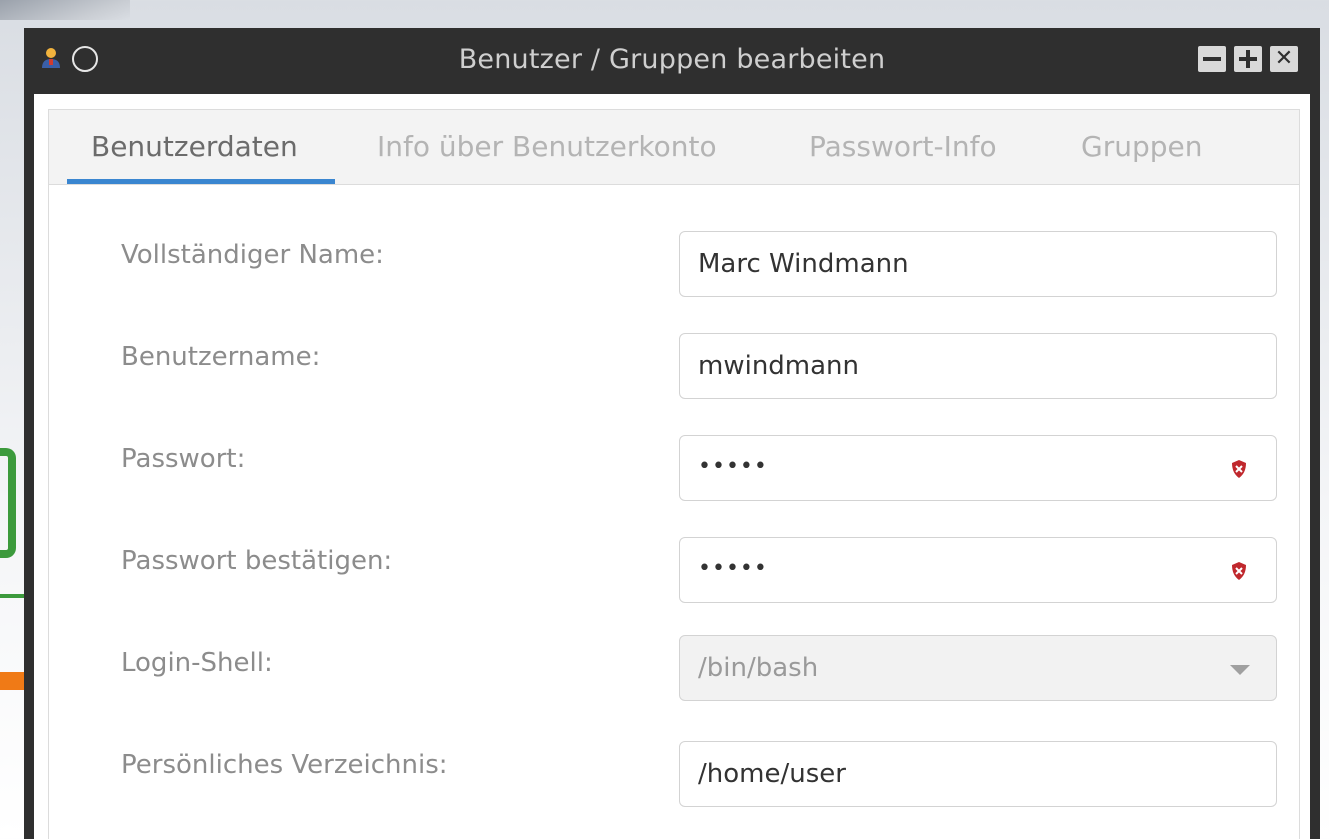 The height and width of the screenshot is (839, 1329). I want to click on minimize-button, so click(1212, 59).